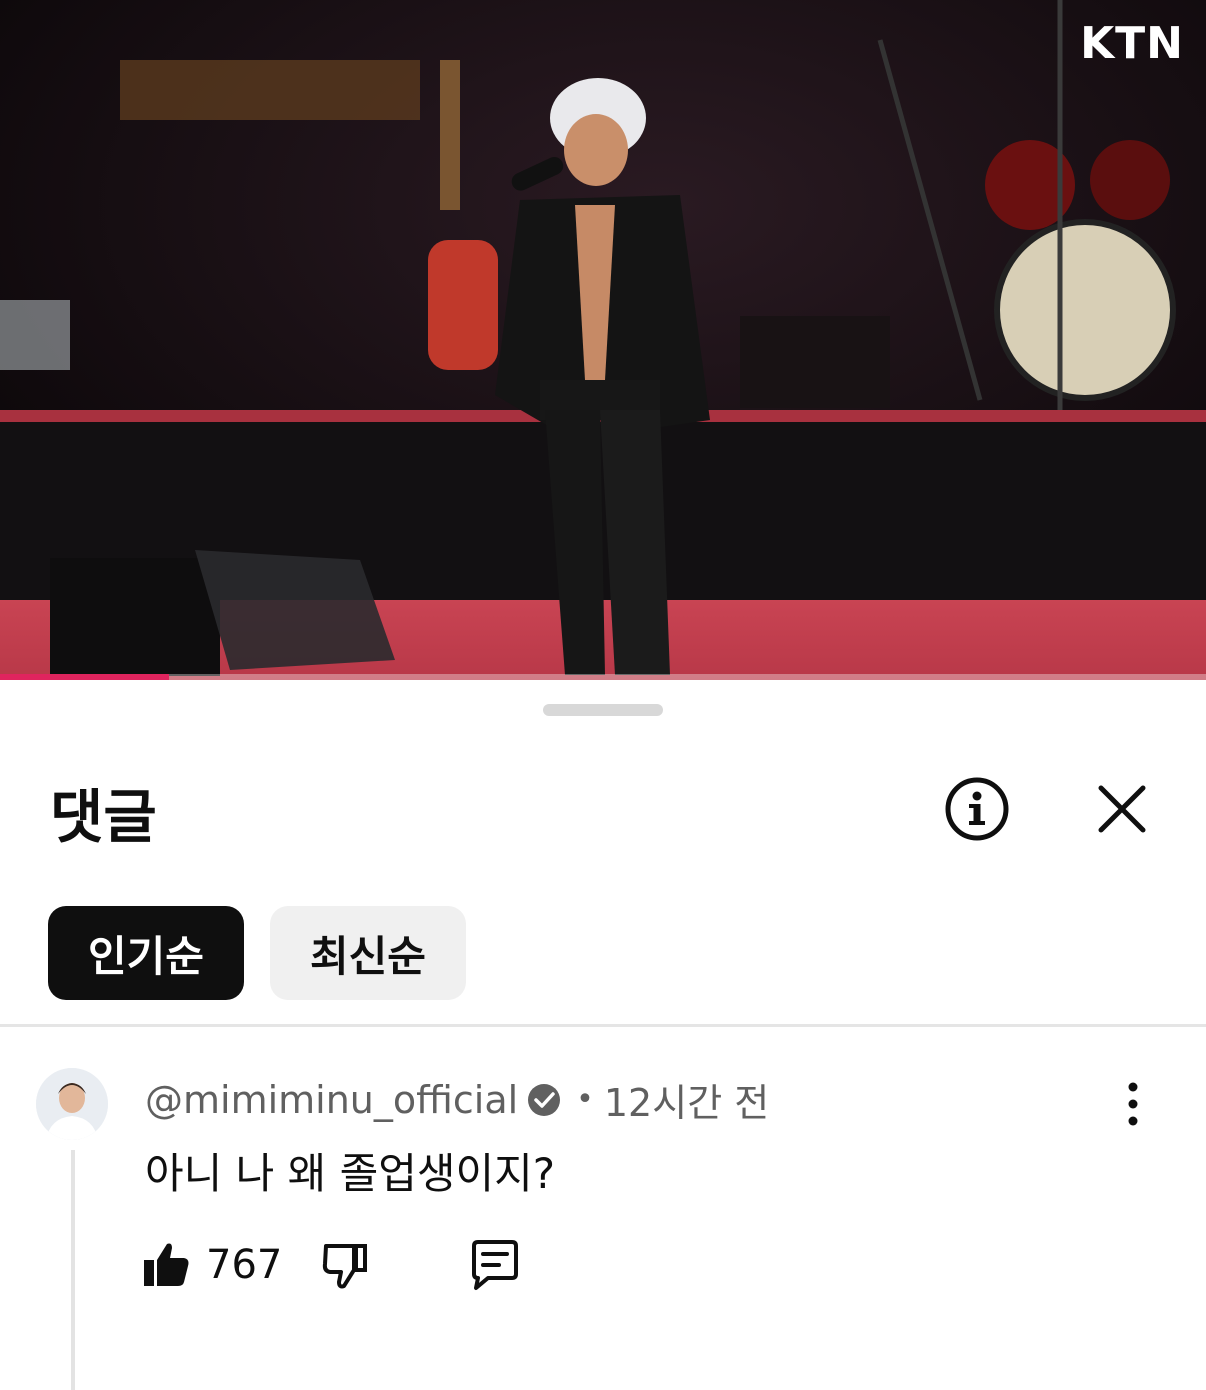  Describe the element at coordinates (167, 1265) in the screenshot. I see `thumbs-up-icon` at that location.